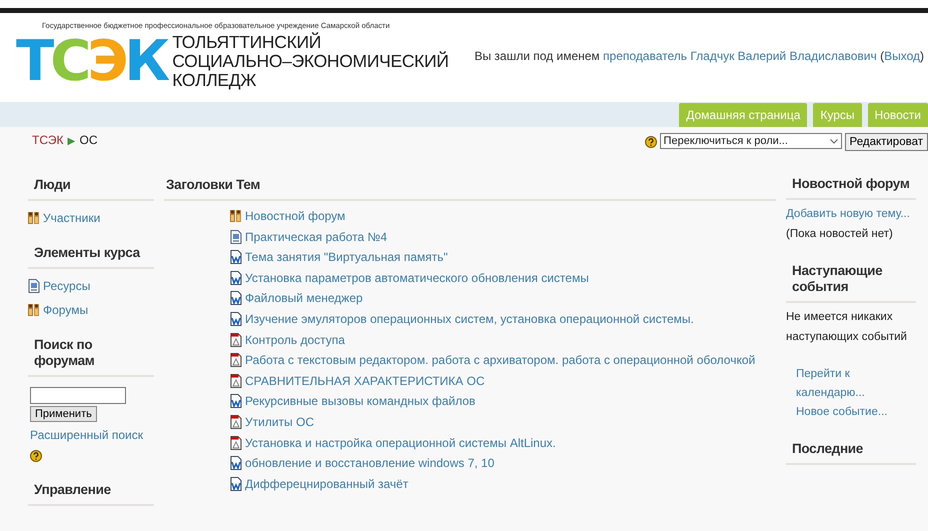 This screenshot has width=928, height=531. I want to click on topic-link: СРАВНИТЕЛЬНАЯ ХАРАКТЕРИСТИКА ОС, so click(365, 381).